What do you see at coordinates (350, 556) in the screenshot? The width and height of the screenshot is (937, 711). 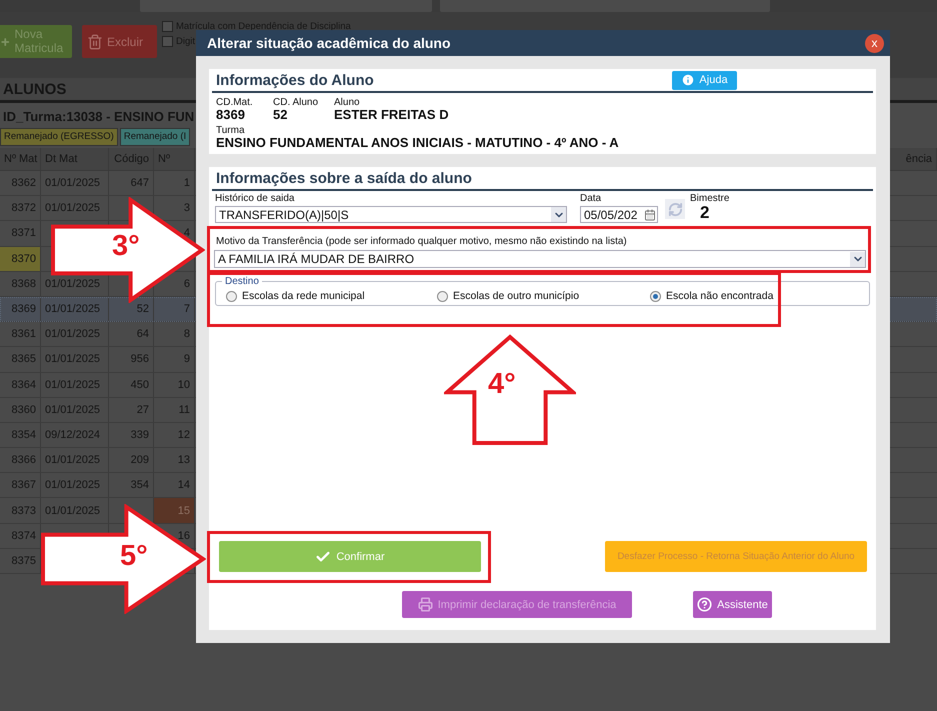 I see `confirm-button: Confirmar` at bounding box center [350, 556].